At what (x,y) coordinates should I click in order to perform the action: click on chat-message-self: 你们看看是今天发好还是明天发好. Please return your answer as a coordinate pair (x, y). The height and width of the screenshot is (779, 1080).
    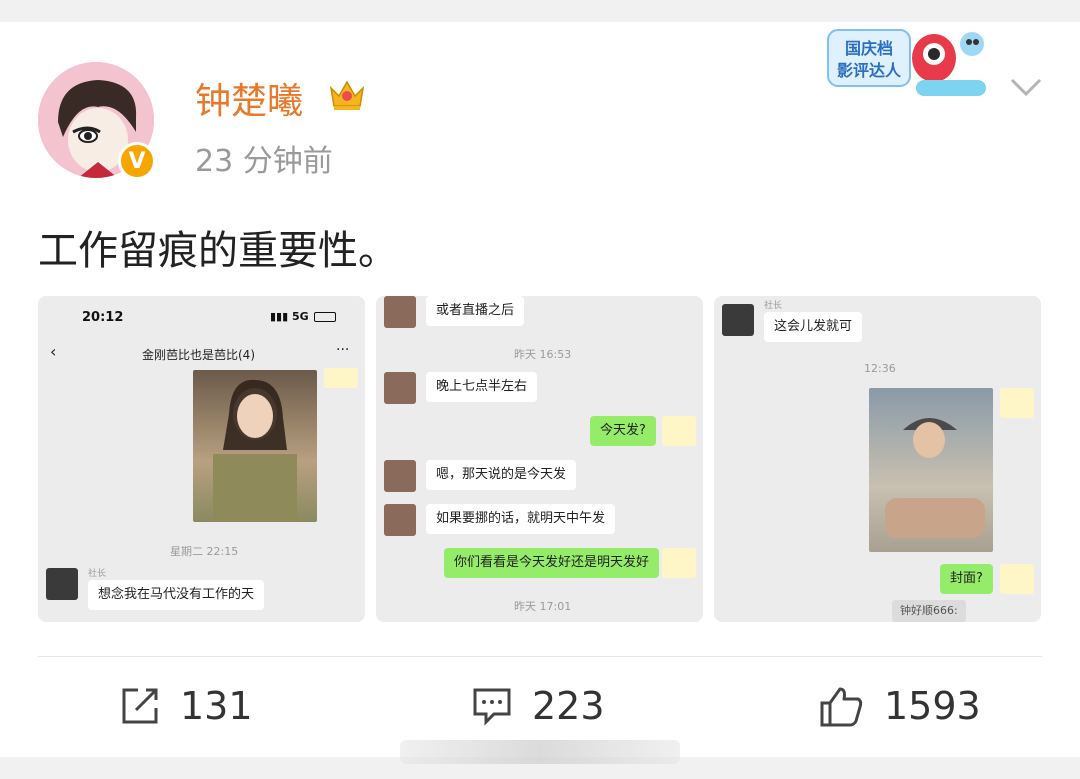
    Looking at the image, I should click on (552, 563).